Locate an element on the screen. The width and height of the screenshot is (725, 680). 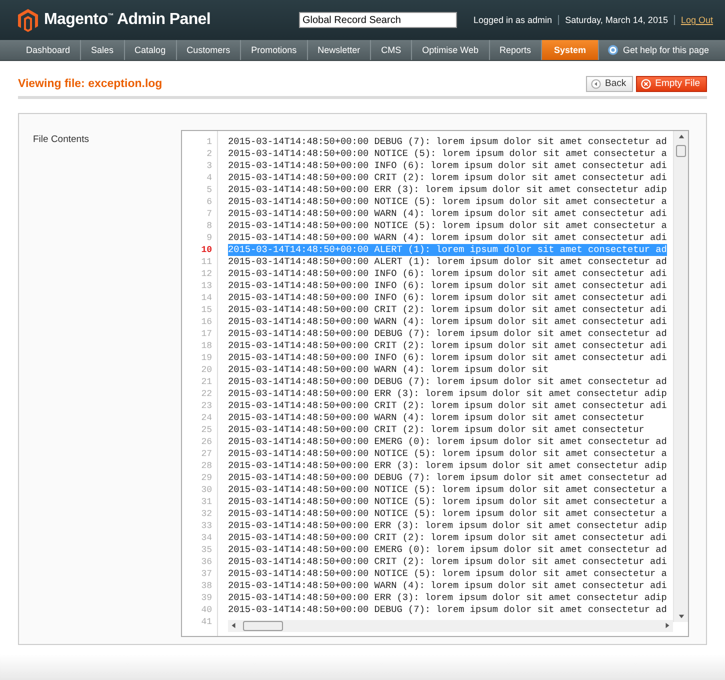
line-number: 21 is located at coordinates (206, 382).